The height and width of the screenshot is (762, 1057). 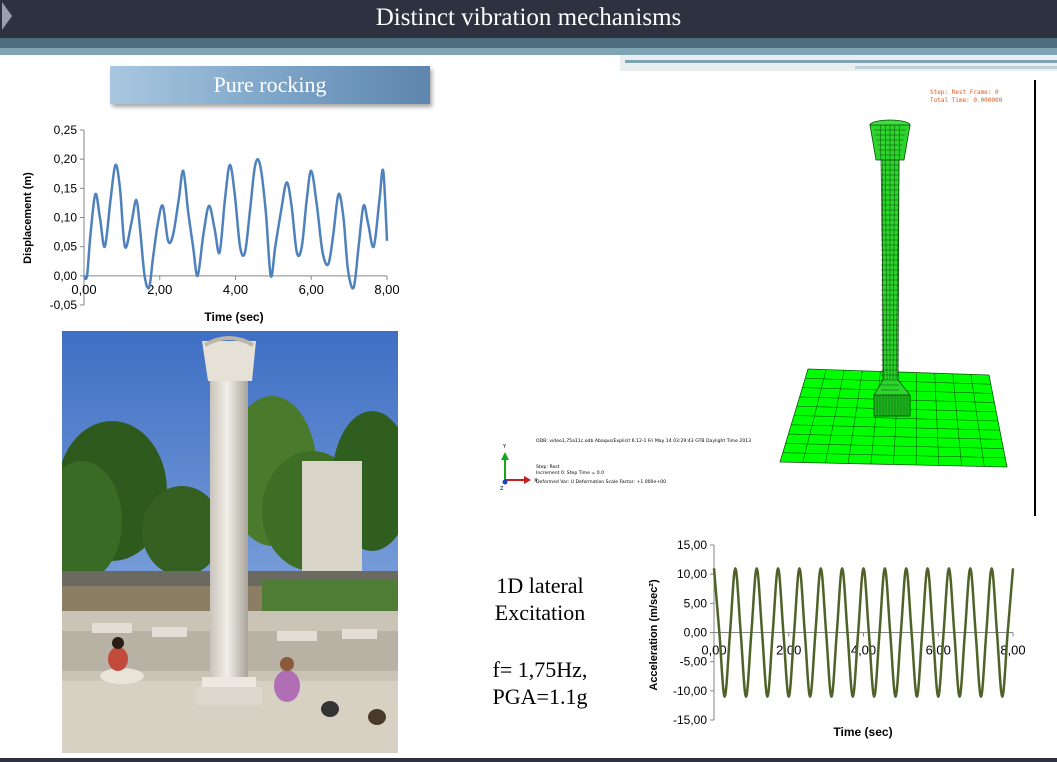 I want to click on excitation-line2: Excitation, so click(x=540, y=612).